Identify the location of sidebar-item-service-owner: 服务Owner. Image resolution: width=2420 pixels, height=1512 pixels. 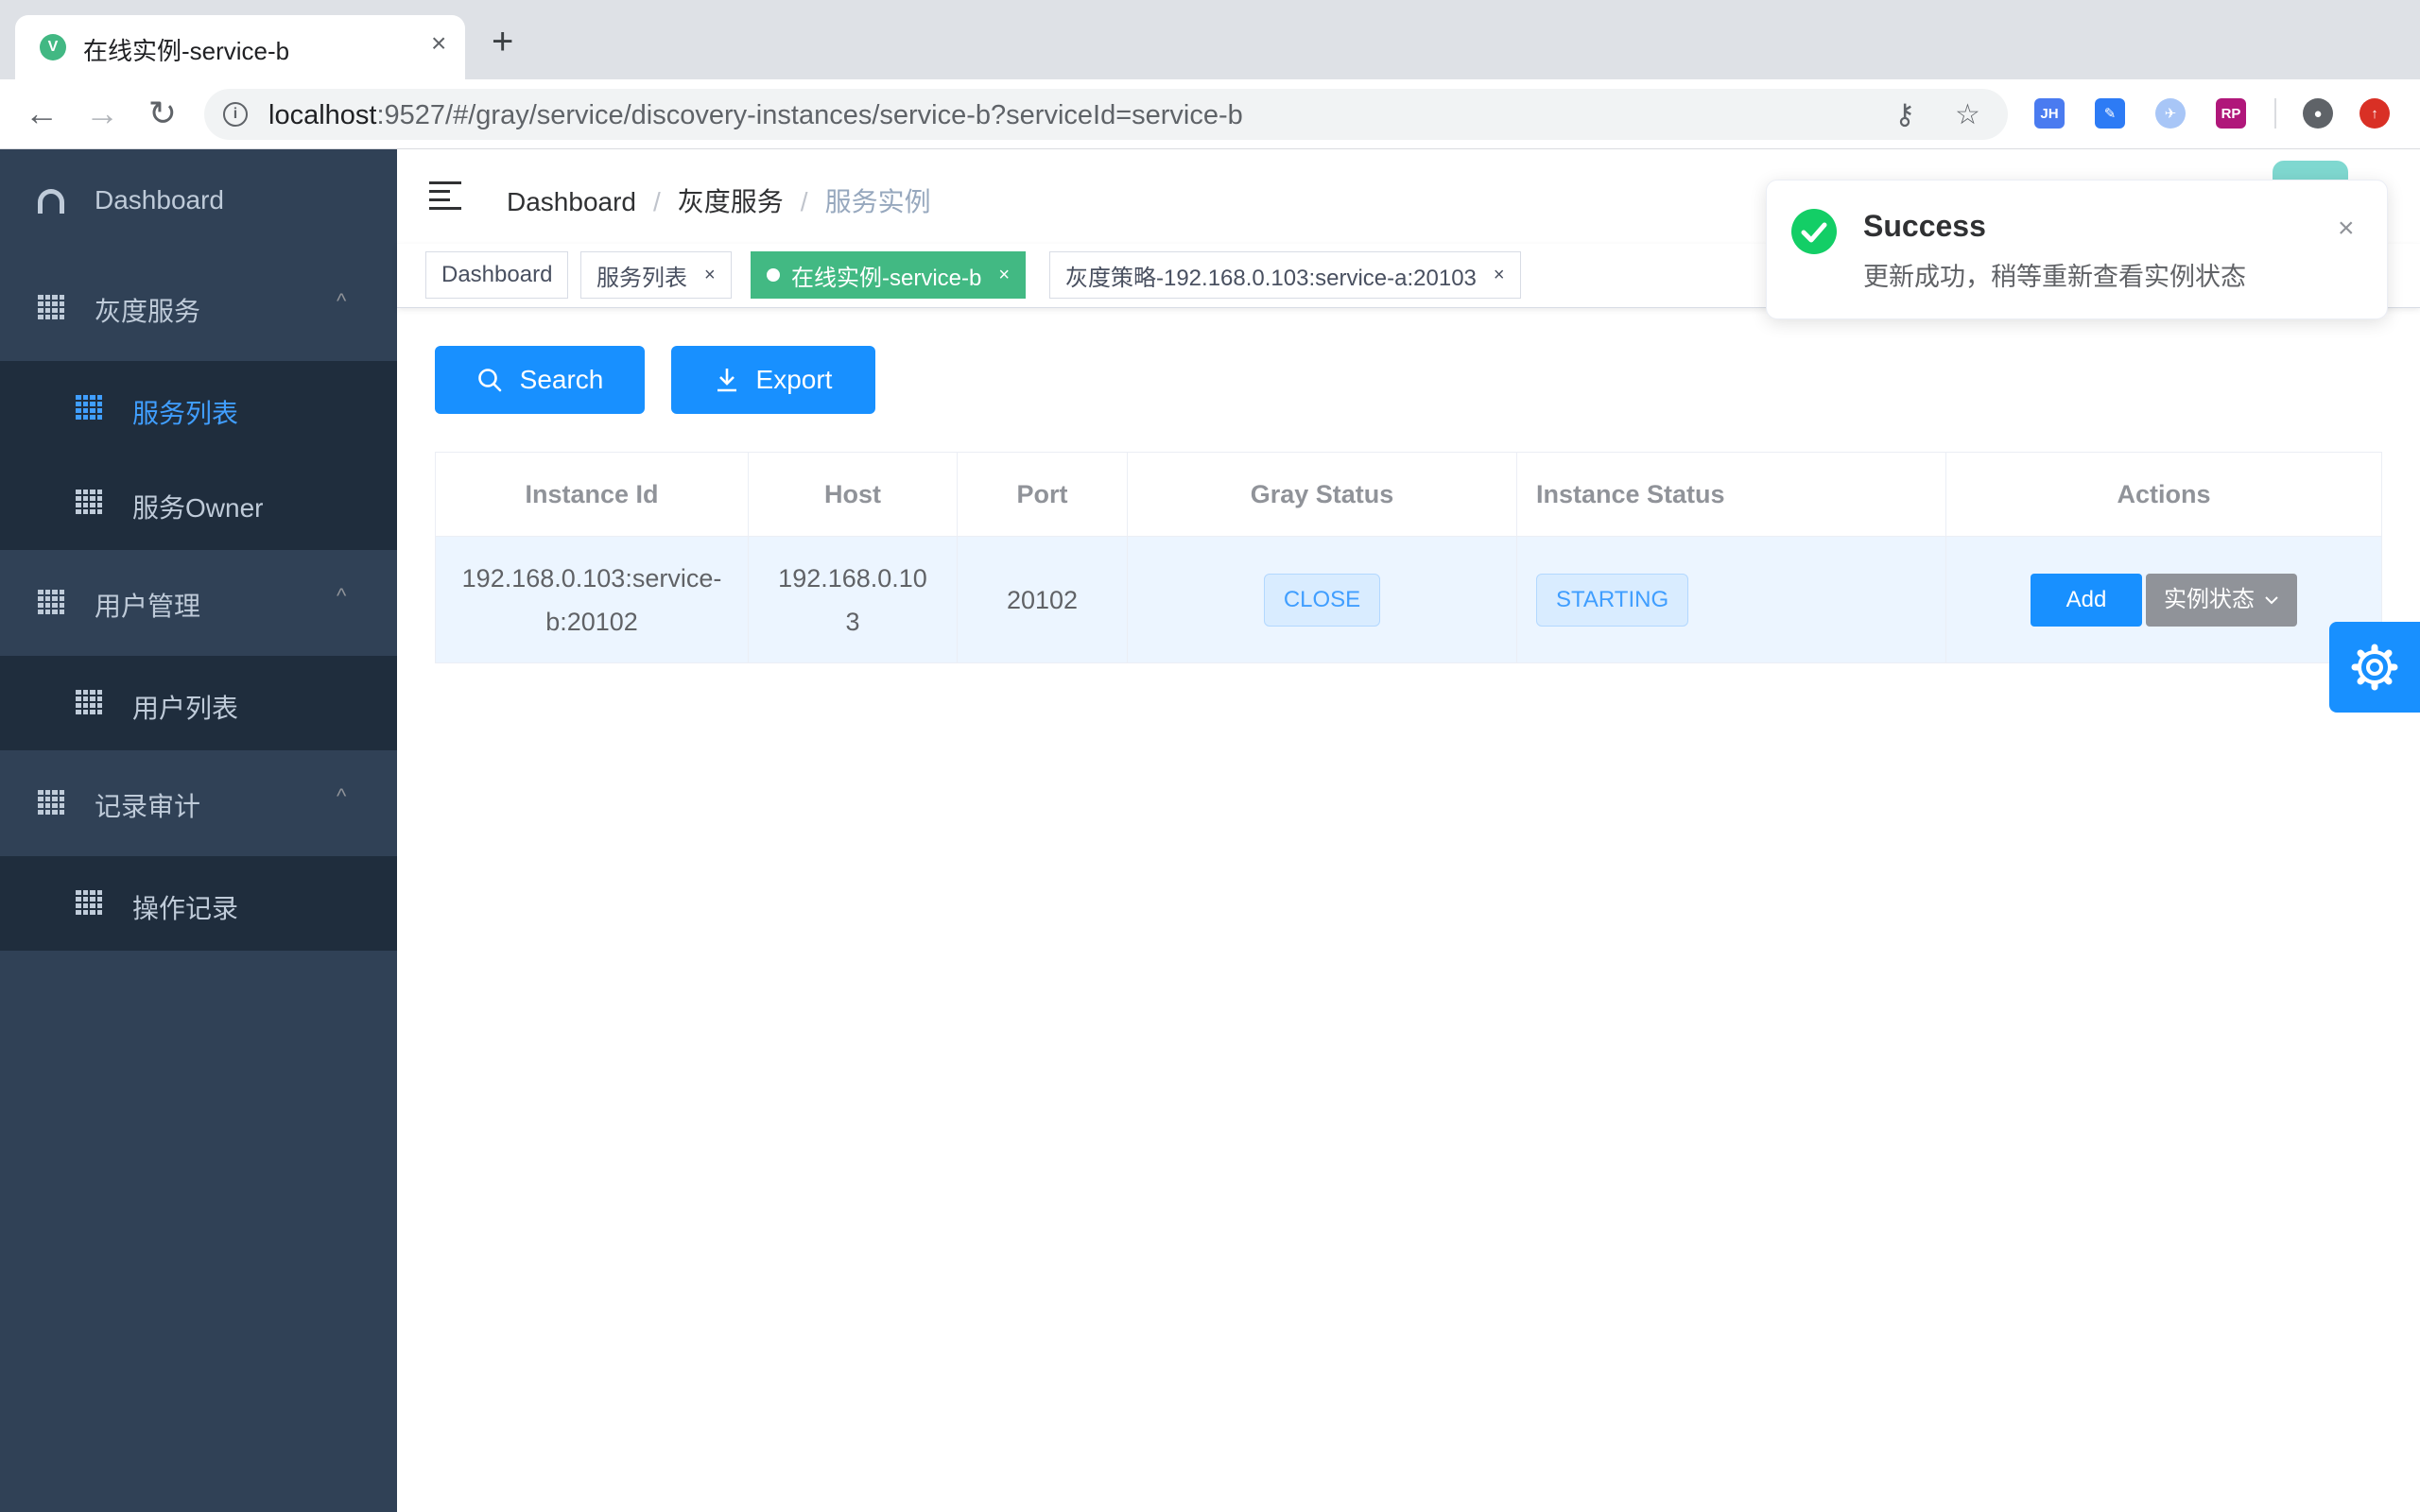
(198, 502).